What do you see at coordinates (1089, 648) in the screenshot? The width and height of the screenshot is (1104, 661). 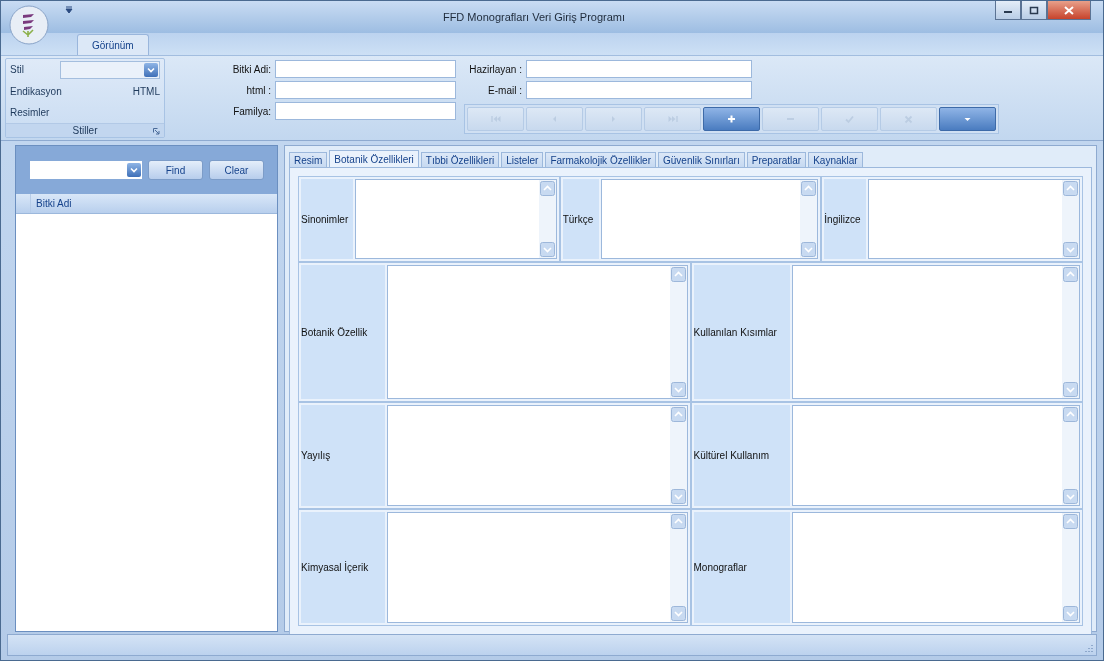 I see `resize-grip-icon` at bounding box center [1089, 648].